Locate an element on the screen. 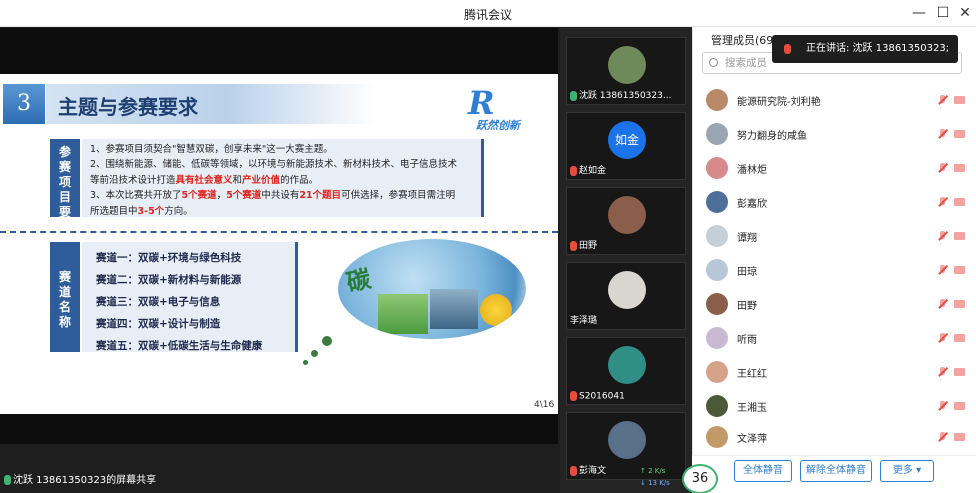 This screenshot has height=493, width=976. tile-name-tag: 彭海文 is located at coordinates (588, 469).